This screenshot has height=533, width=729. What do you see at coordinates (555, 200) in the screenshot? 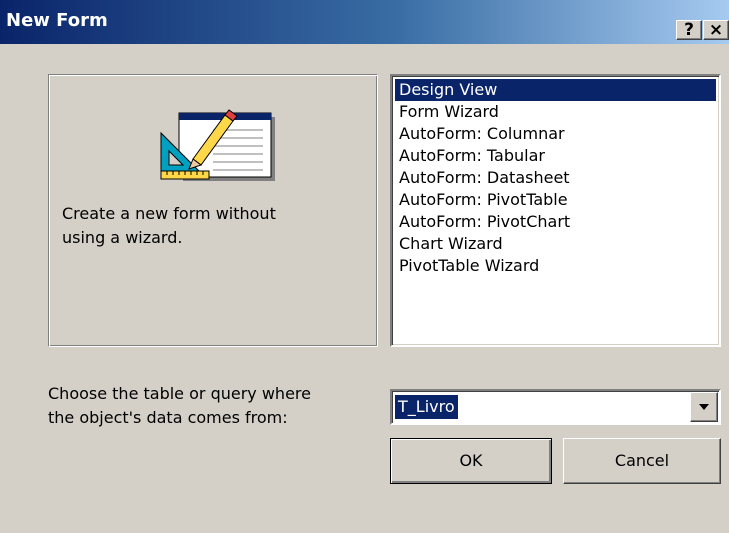
I see `list-item: AutoForm: PivotTable` at bounding box center [555, 200].